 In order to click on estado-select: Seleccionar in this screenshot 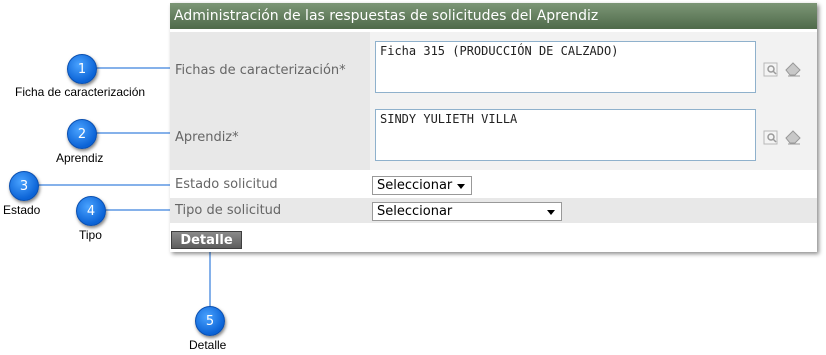, I will do `click(422, 185)`.